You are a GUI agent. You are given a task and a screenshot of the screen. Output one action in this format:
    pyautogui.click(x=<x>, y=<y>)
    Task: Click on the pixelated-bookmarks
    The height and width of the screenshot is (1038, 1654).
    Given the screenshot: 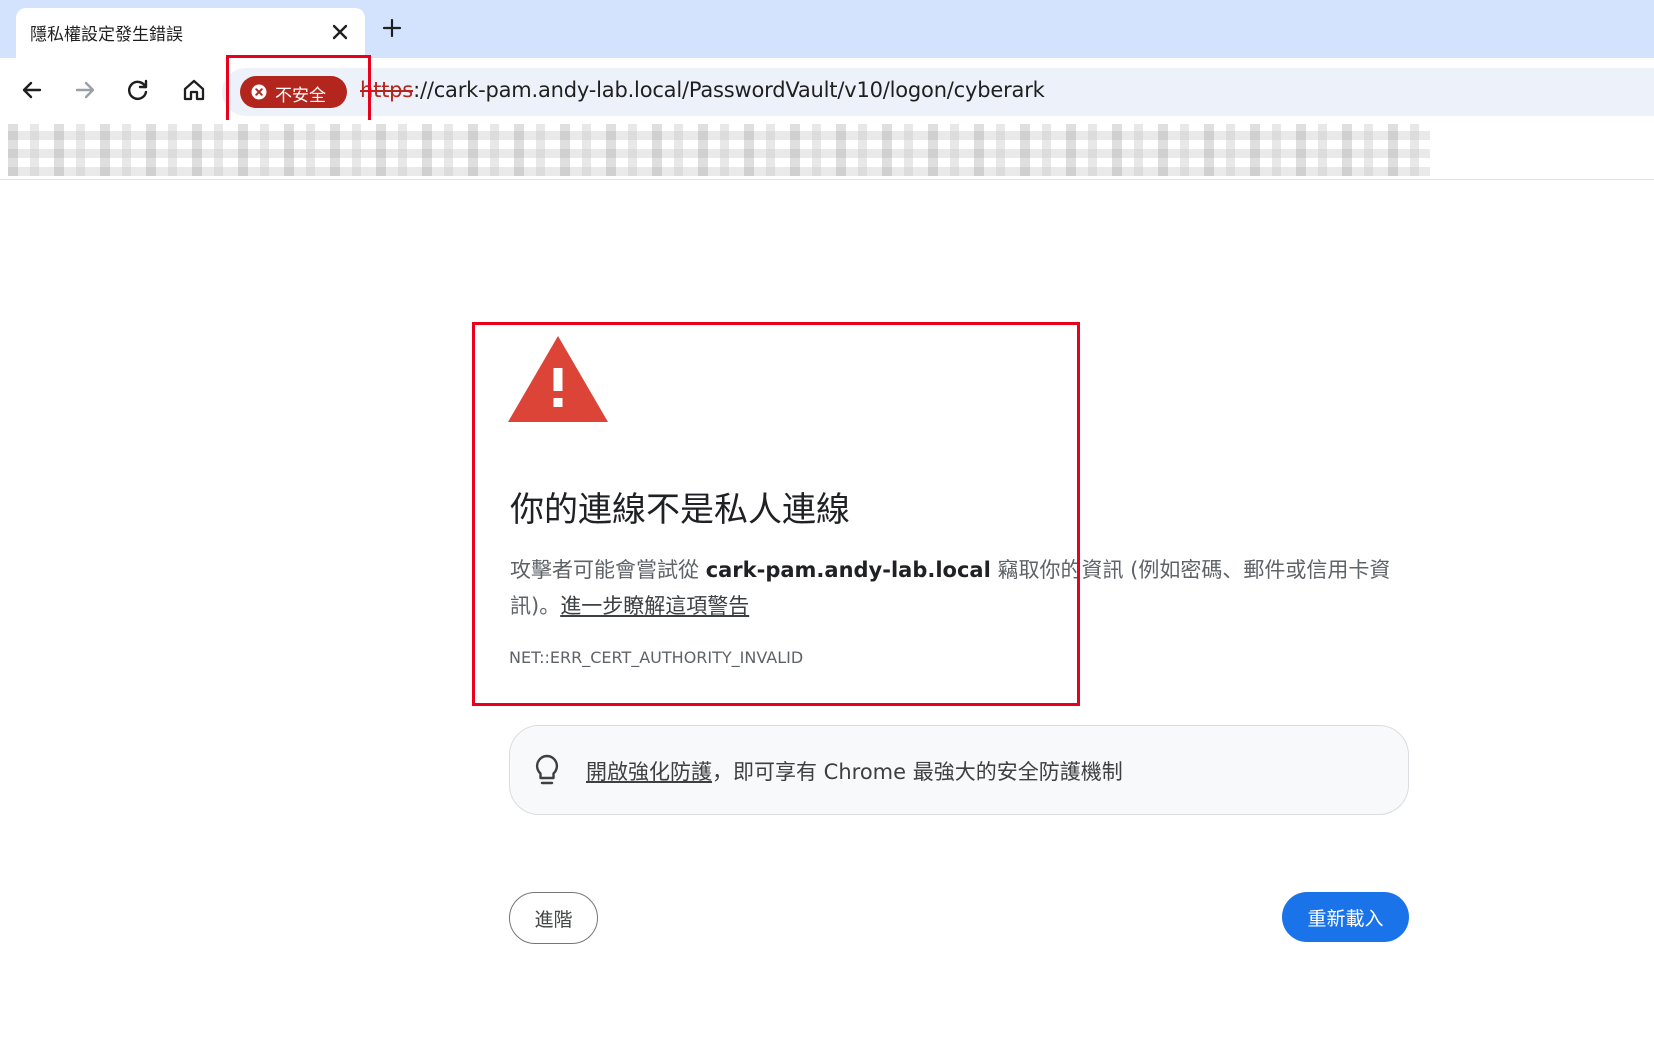 What is the action you would take?
    pyautogui.click(x=719, y=150)
    